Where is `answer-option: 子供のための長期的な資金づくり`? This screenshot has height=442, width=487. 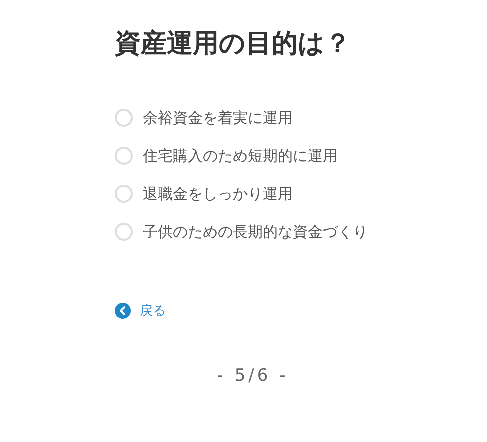 answer-option: 子供のための長期的な資金づくり is located at coordinates (241, 232).